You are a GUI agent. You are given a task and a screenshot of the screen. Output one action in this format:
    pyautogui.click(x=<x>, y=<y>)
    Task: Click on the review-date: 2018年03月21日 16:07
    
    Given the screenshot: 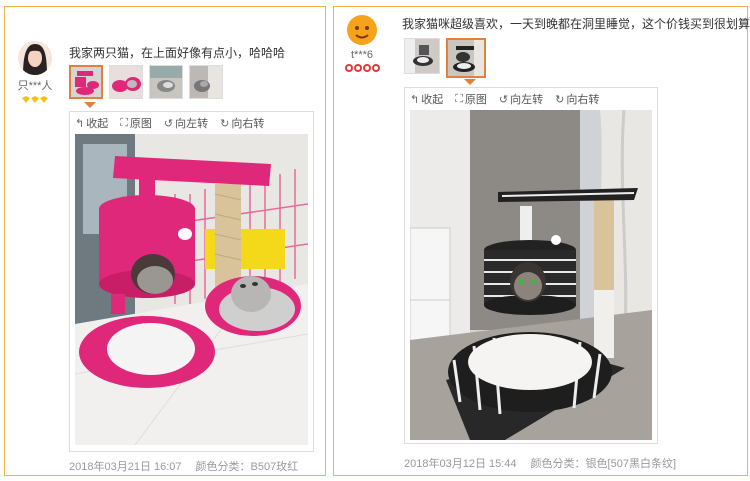 What is the action you would take?
    pyautogui.click(x=125, y=467)
    